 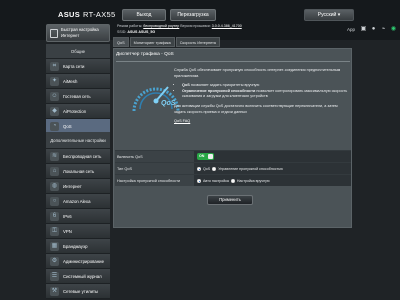 What do you see at coordinates (54, 156) in the screenshot?
I see `wireless-icon: ≋` at bounding box center [54, 156].